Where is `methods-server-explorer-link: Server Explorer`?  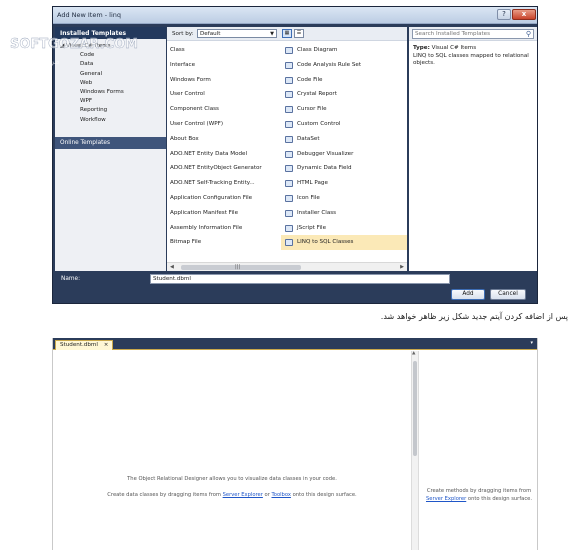
methods-server-explorer-link: Server Explorer is located at coordinates (446, 499).